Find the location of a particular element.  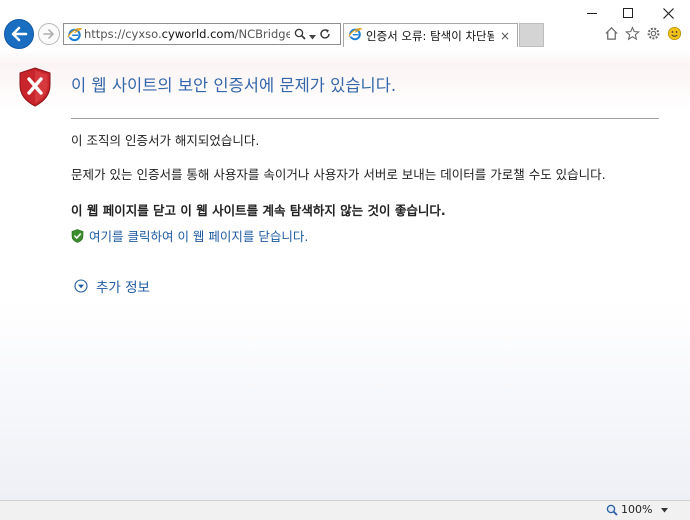

url-path: /NCBridge.sk?info is located at coordinates (262, 34).